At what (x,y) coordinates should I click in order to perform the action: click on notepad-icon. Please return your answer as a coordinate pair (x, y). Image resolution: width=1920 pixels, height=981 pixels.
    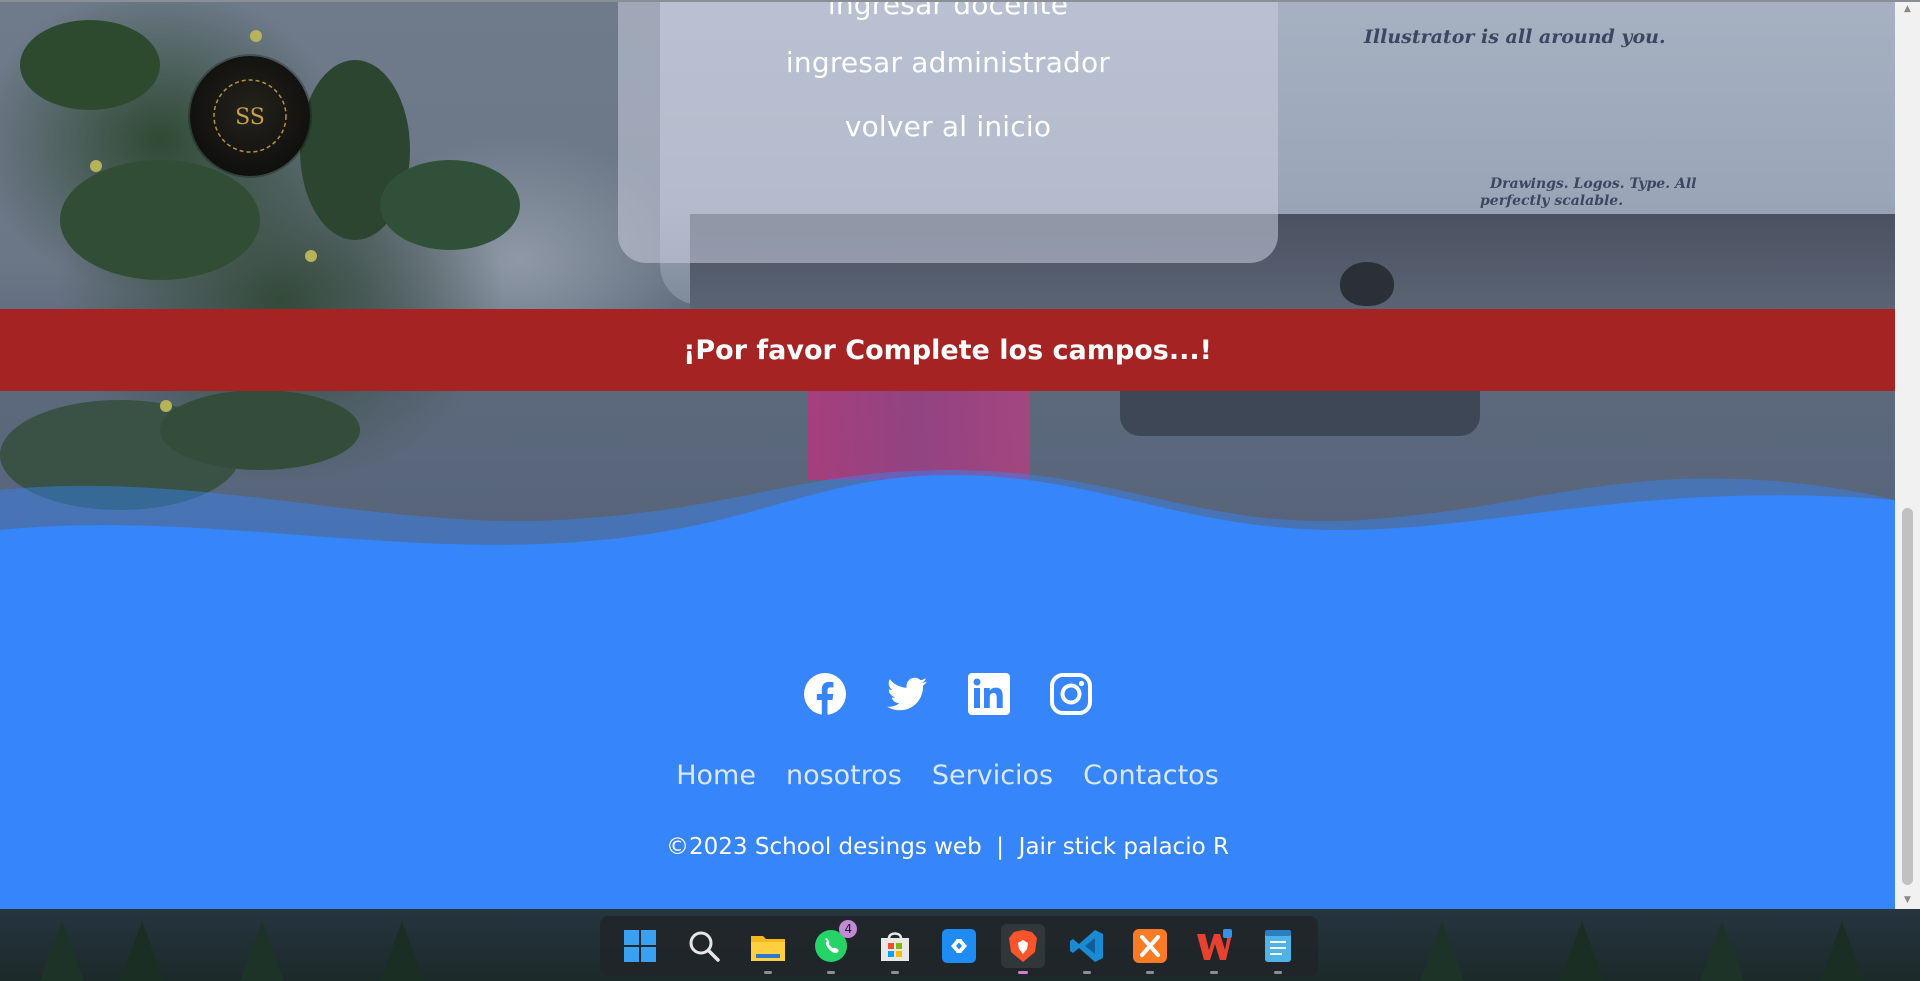
    Looking at the image, I should click on (1278, 949).